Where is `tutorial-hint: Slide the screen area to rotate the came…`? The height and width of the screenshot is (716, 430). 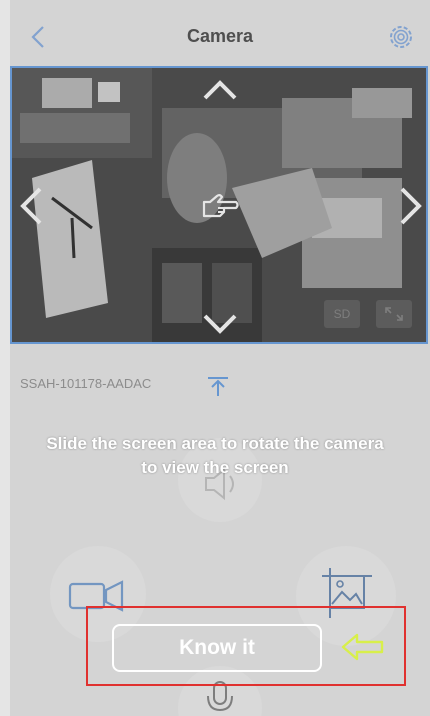
tutorial-hint: Slide the screen area to rotate the came… is located at coordinates (215, 456).